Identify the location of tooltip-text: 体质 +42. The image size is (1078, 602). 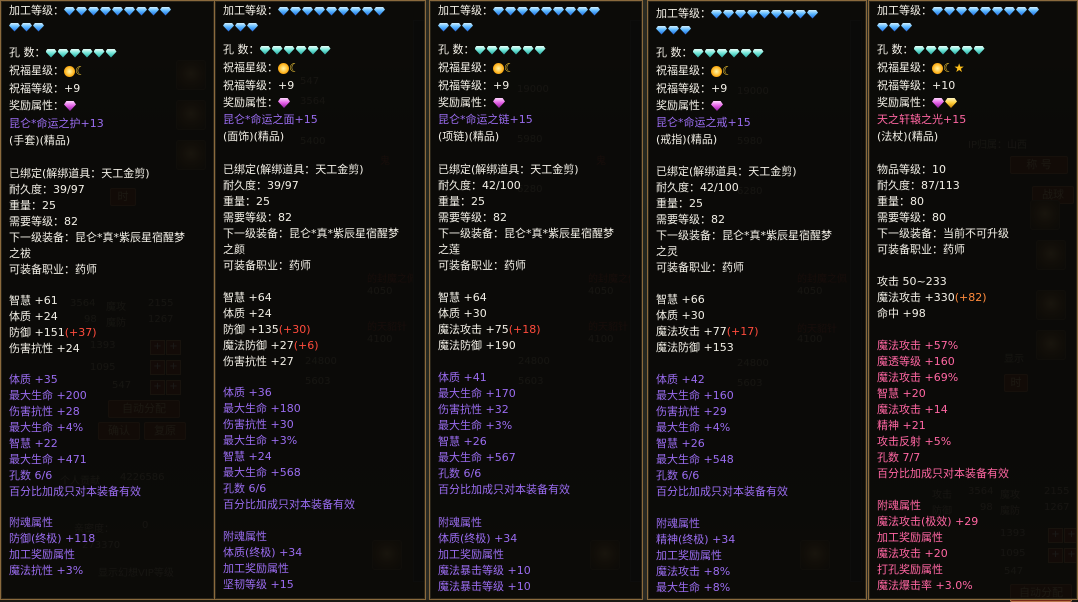
(680, 379).